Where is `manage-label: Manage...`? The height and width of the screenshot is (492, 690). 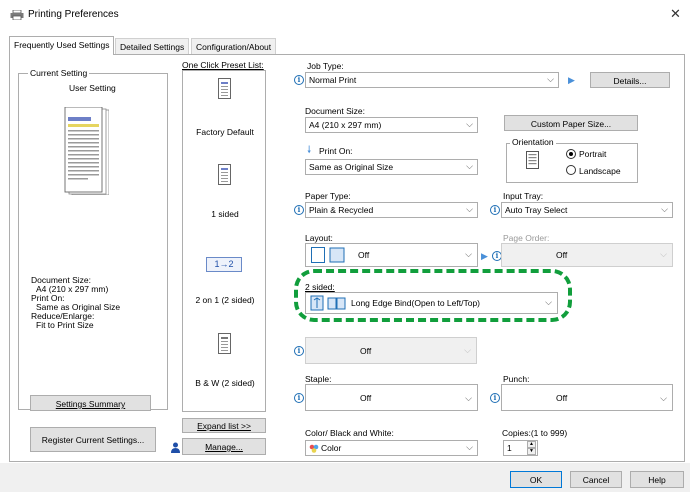
manage-label: Manage... is located at coordinates (224, 447).